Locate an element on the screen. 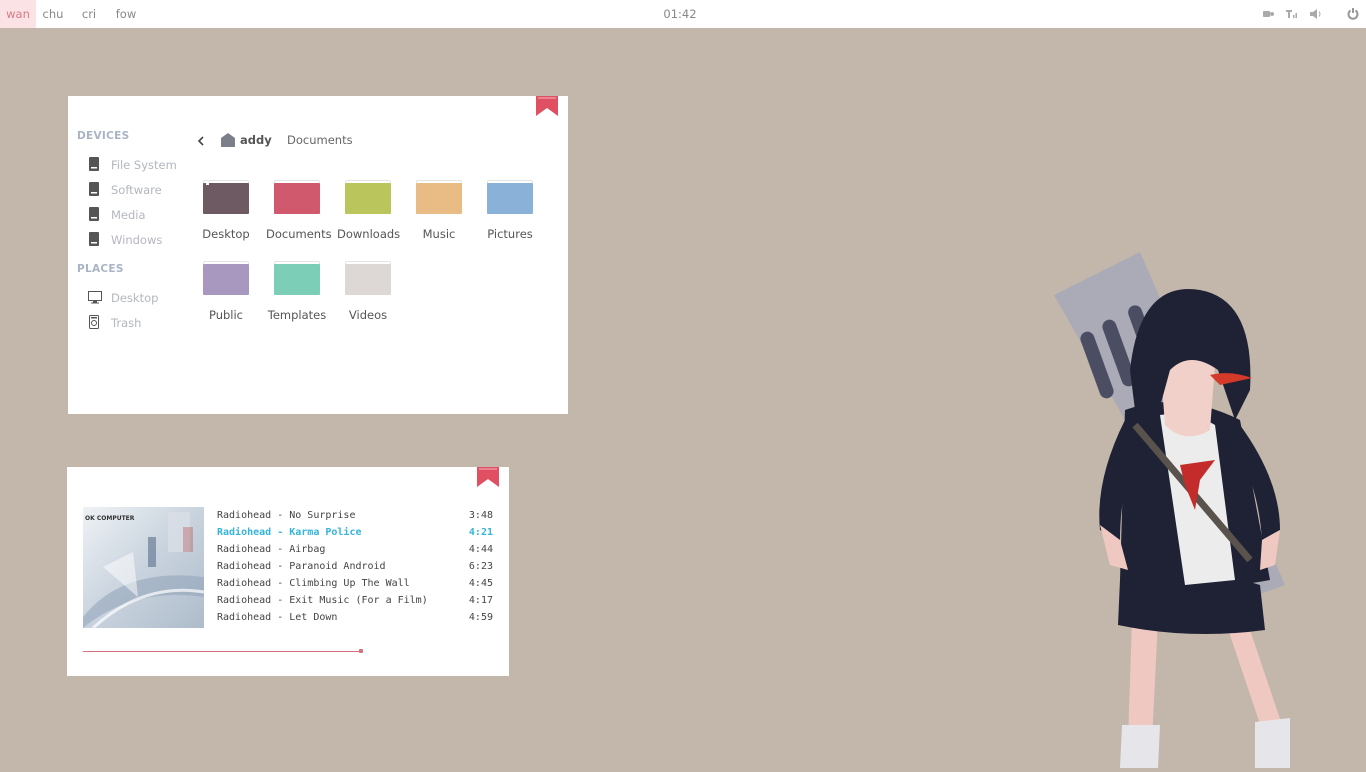  folder-label: Documents is located at coordinates (299, 234).